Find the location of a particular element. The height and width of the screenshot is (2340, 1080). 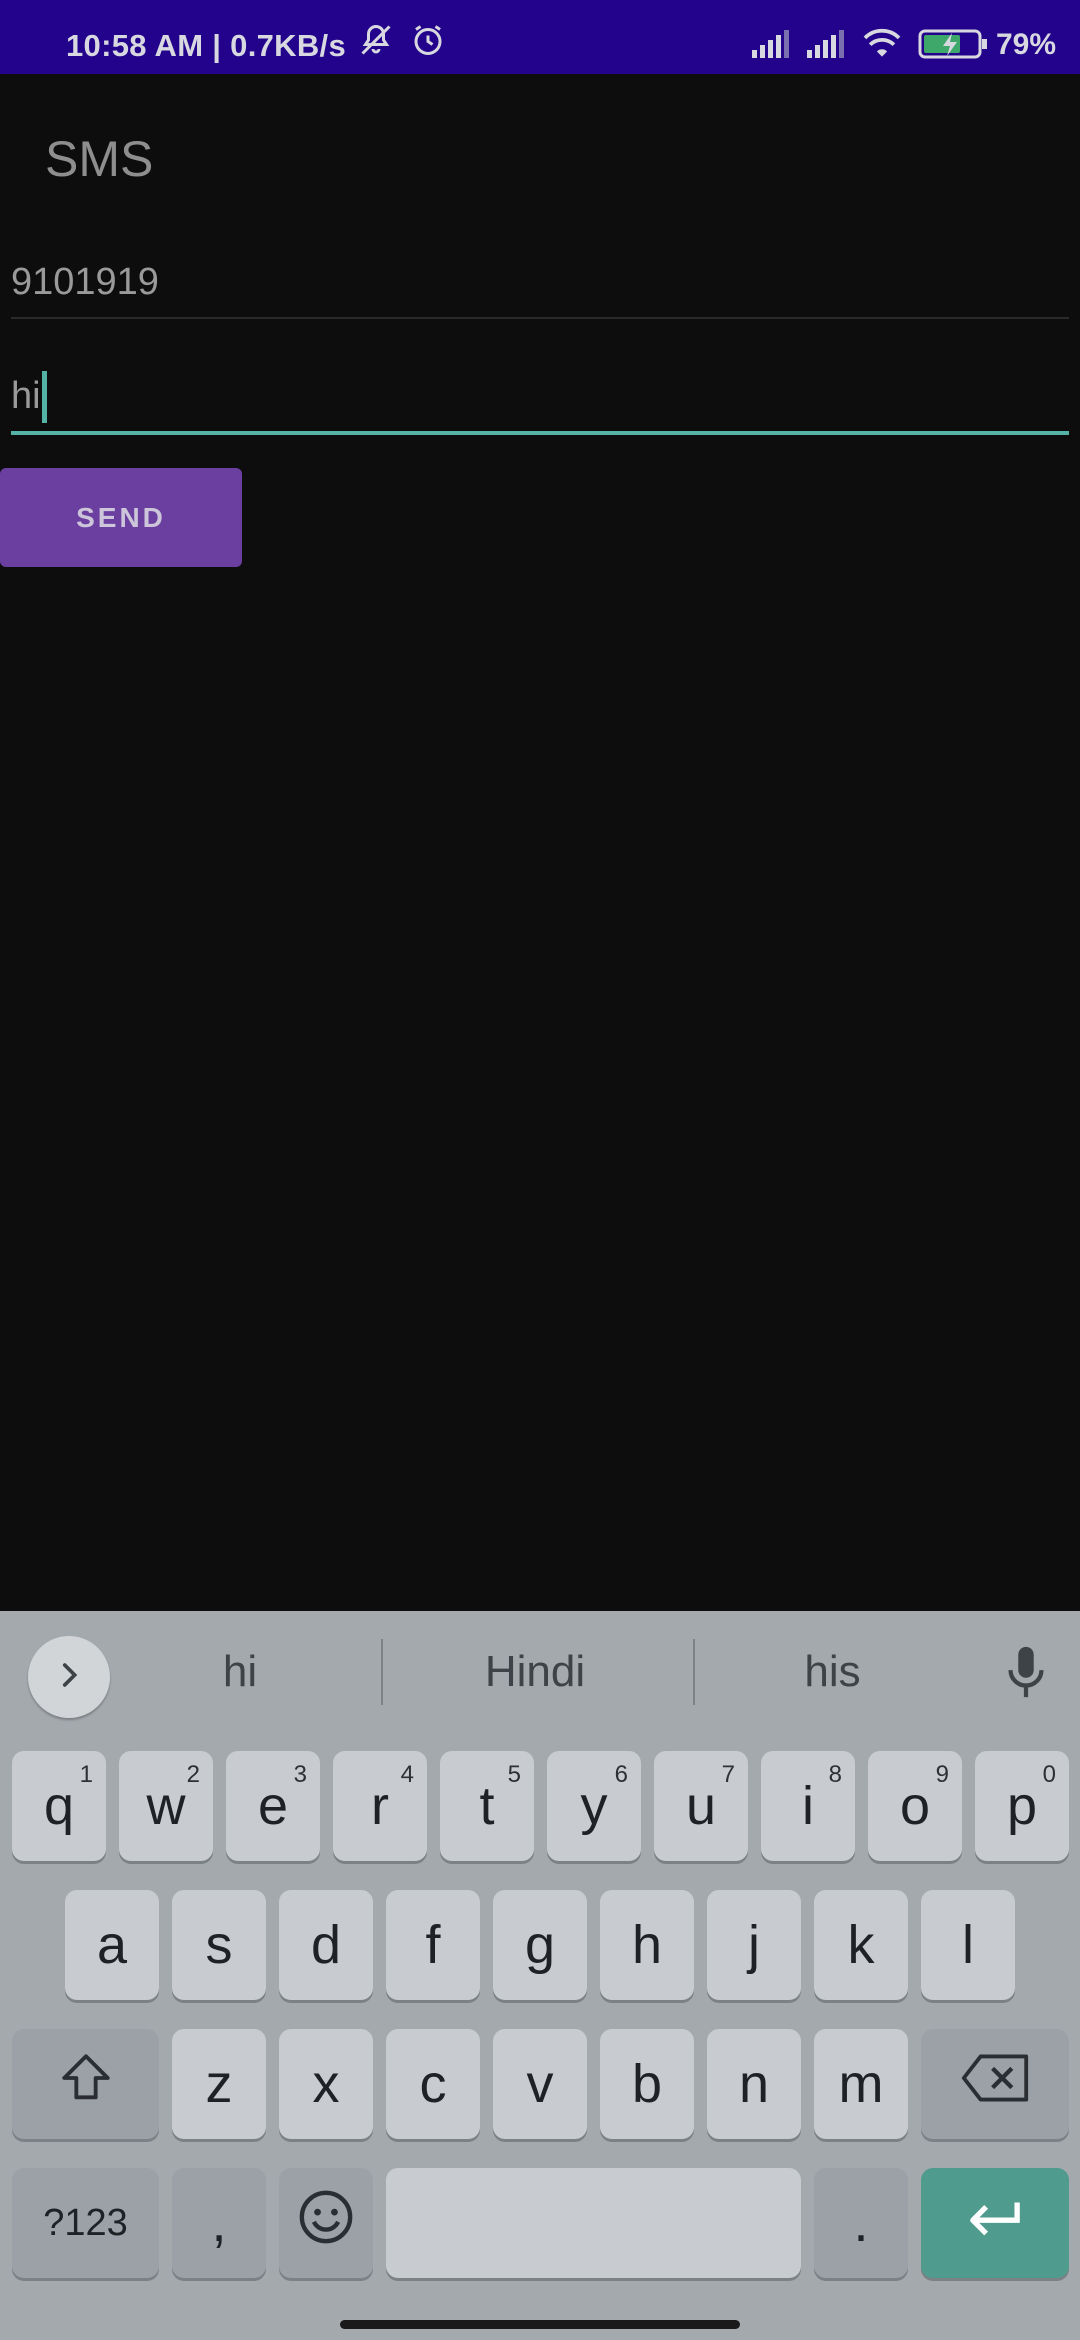

key-d: d is located at coordinates (326, 1945).